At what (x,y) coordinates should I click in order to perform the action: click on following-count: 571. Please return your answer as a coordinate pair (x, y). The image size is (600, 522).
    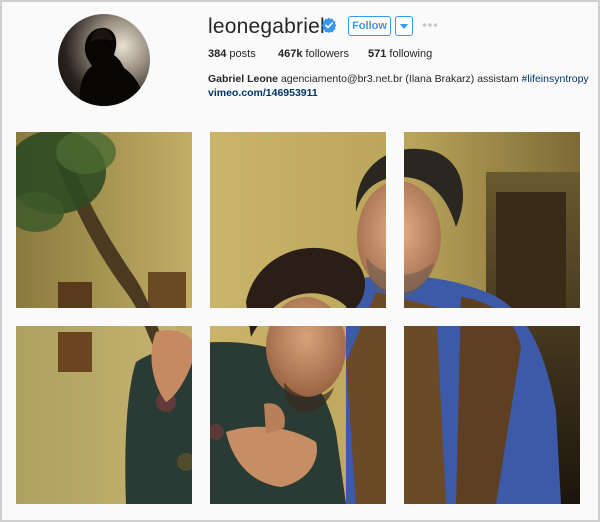
    Looking at the image, I should click on (377, 54).